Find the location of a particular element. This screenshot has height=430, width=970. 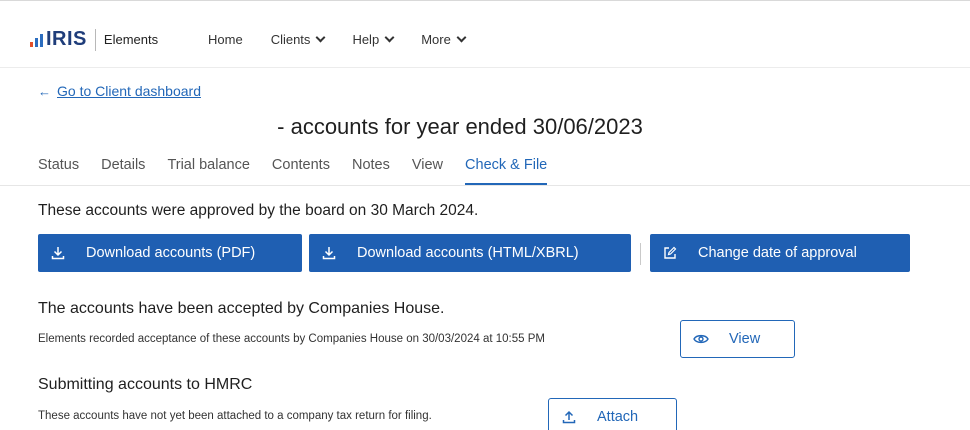

tab-view: View is located at coordinates (427, 171).